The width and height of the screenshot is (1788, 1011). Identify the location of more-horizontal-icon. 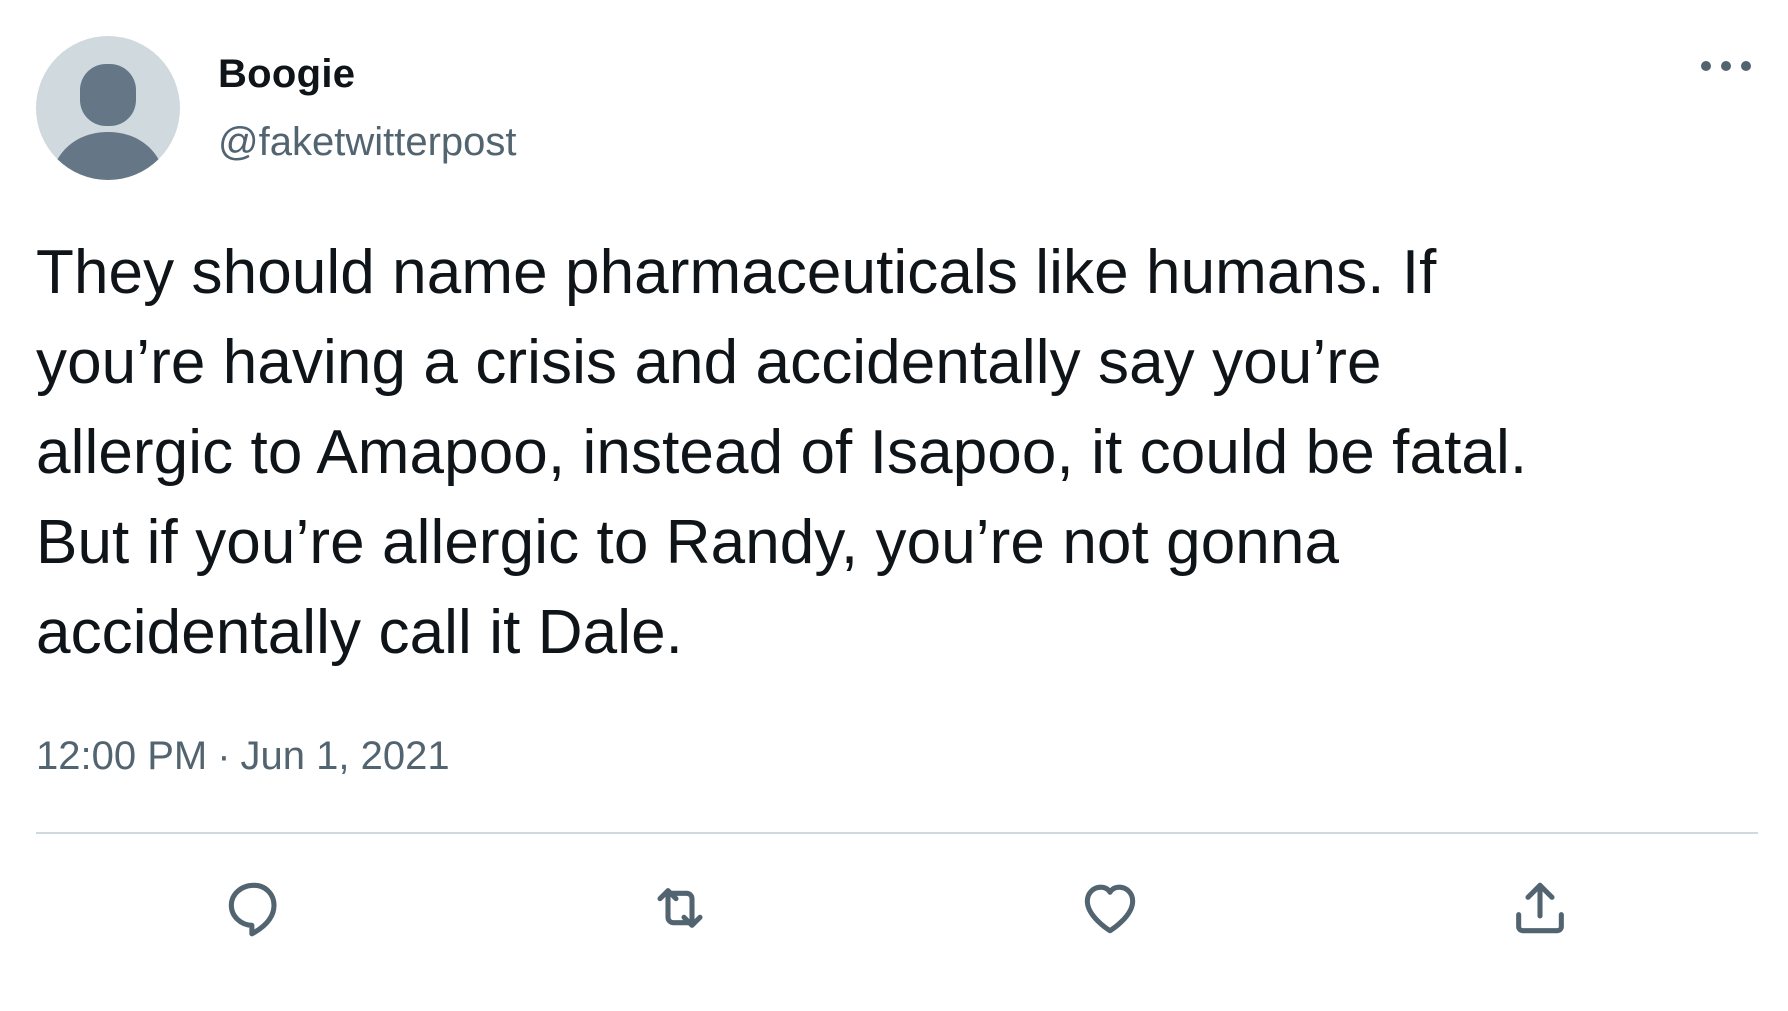
(1726, 66).